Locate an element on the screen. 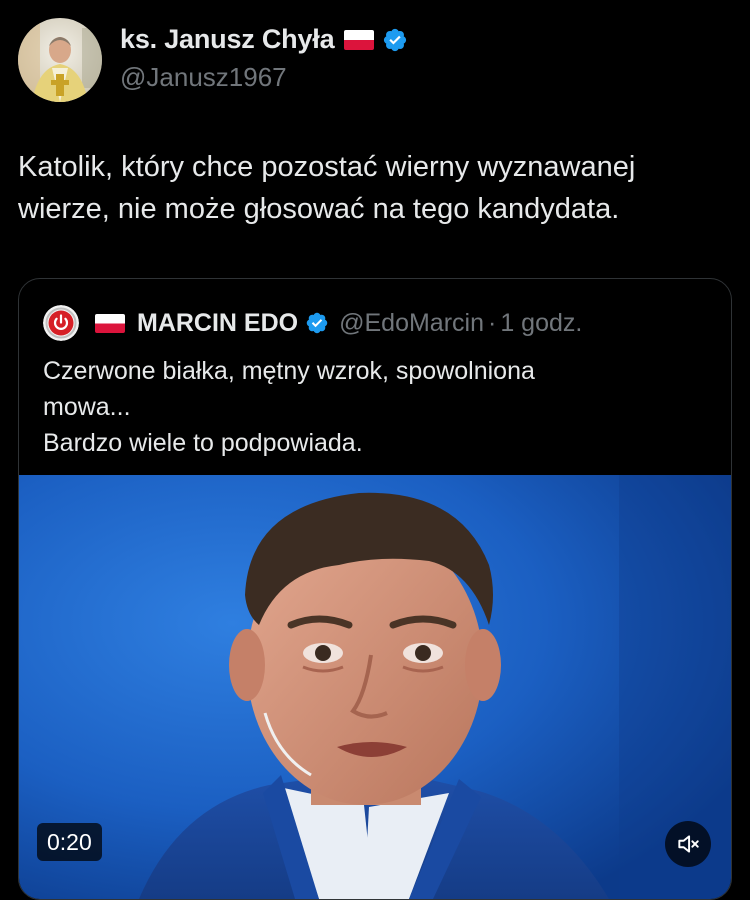  quoted-timestamp: 1 godz. is located at coordinates (541, 323).